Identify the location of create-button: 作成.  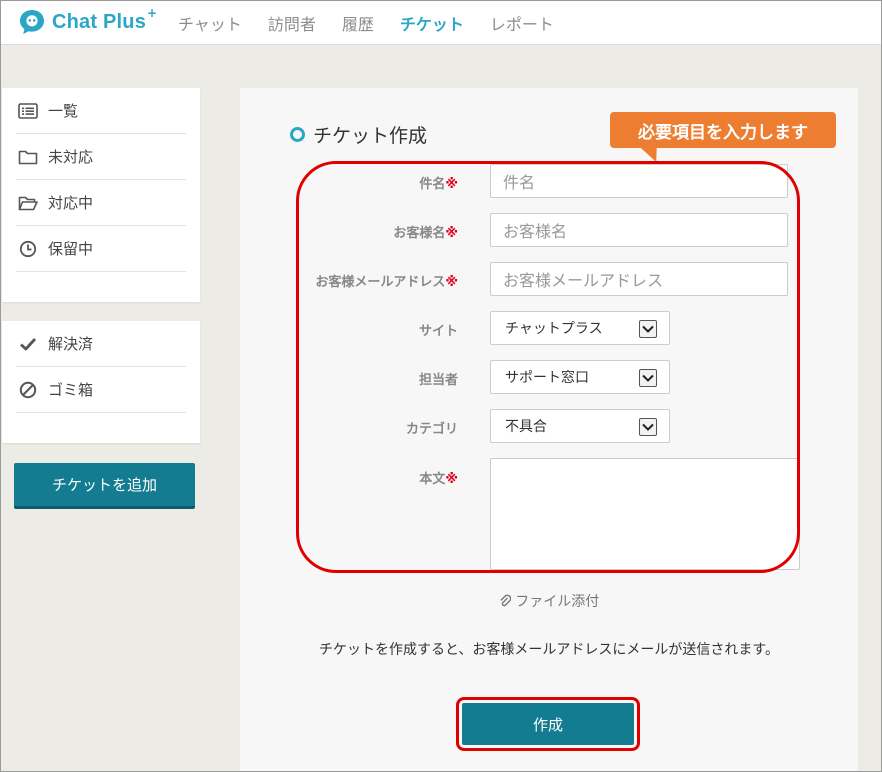
(548, 724).